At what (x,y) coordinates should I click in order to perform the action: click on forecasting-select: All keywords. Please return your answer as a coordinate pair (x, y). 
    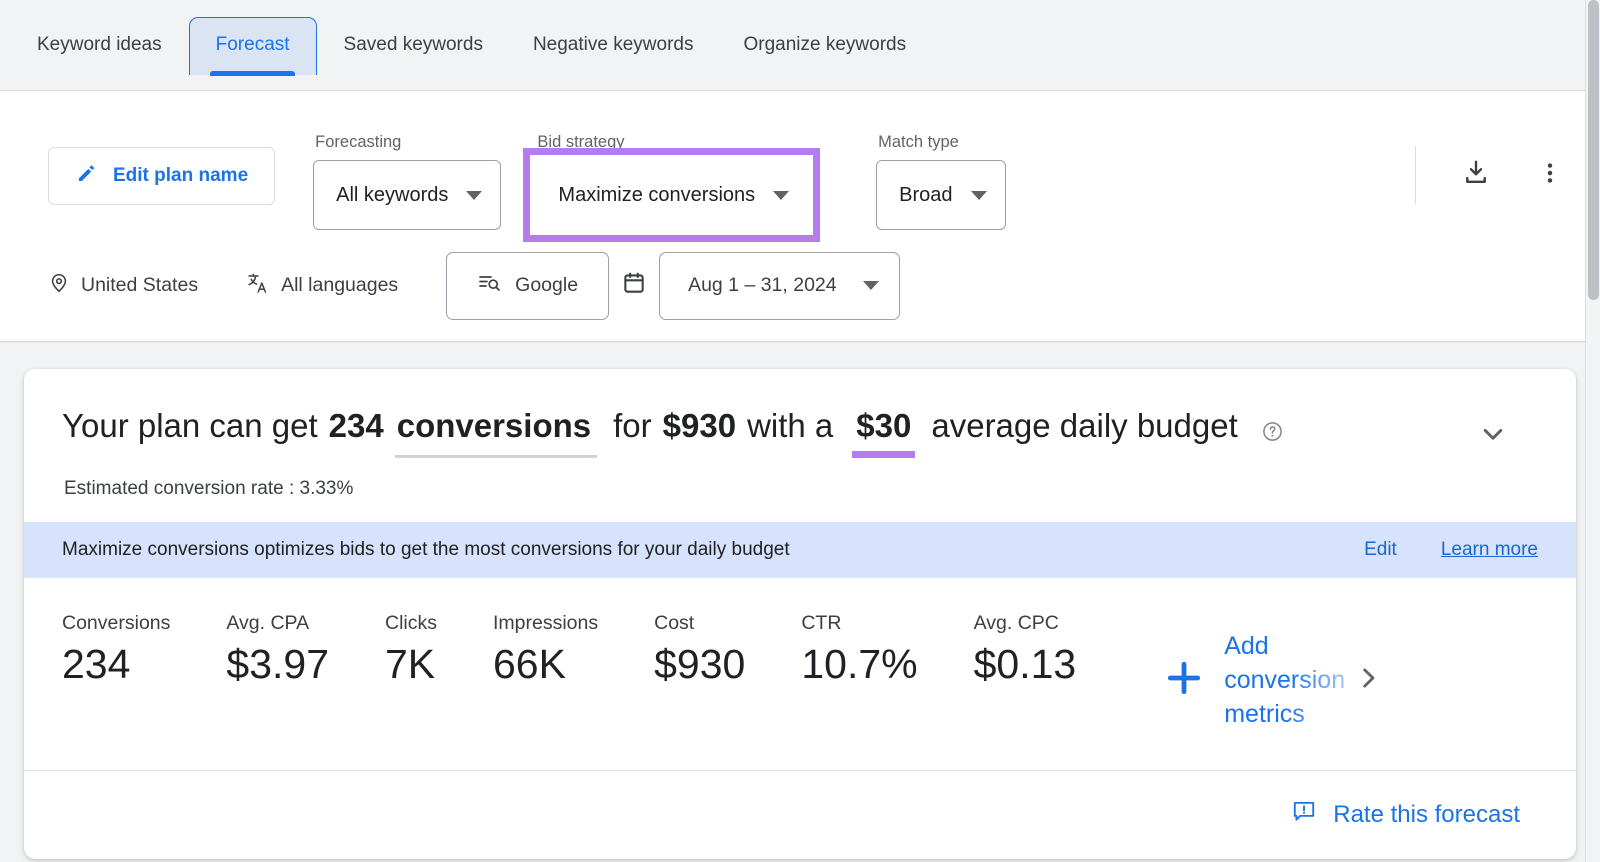
    Looking at the image, I should click on (407, 195).